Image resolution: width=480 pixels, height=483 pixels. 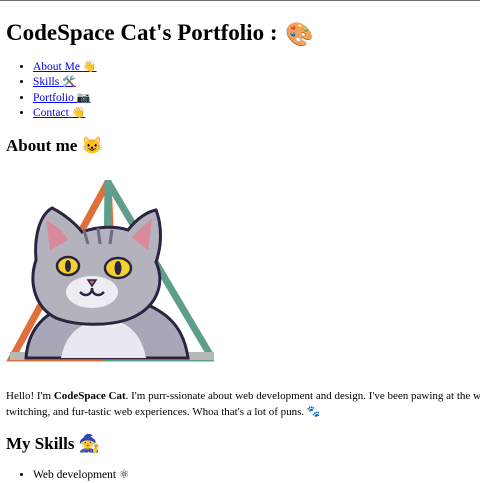 What do you see at coordinates (313, 411) in the screenshot?
I see `paw-prints-icon: 🐾` at bounding box center [313, 411].